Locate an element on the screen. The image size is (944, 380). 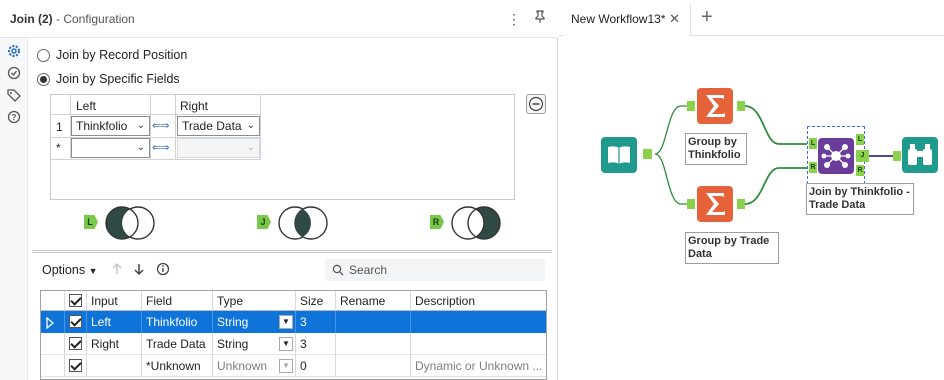
annotation-icon is located at coordinates (14, 73).